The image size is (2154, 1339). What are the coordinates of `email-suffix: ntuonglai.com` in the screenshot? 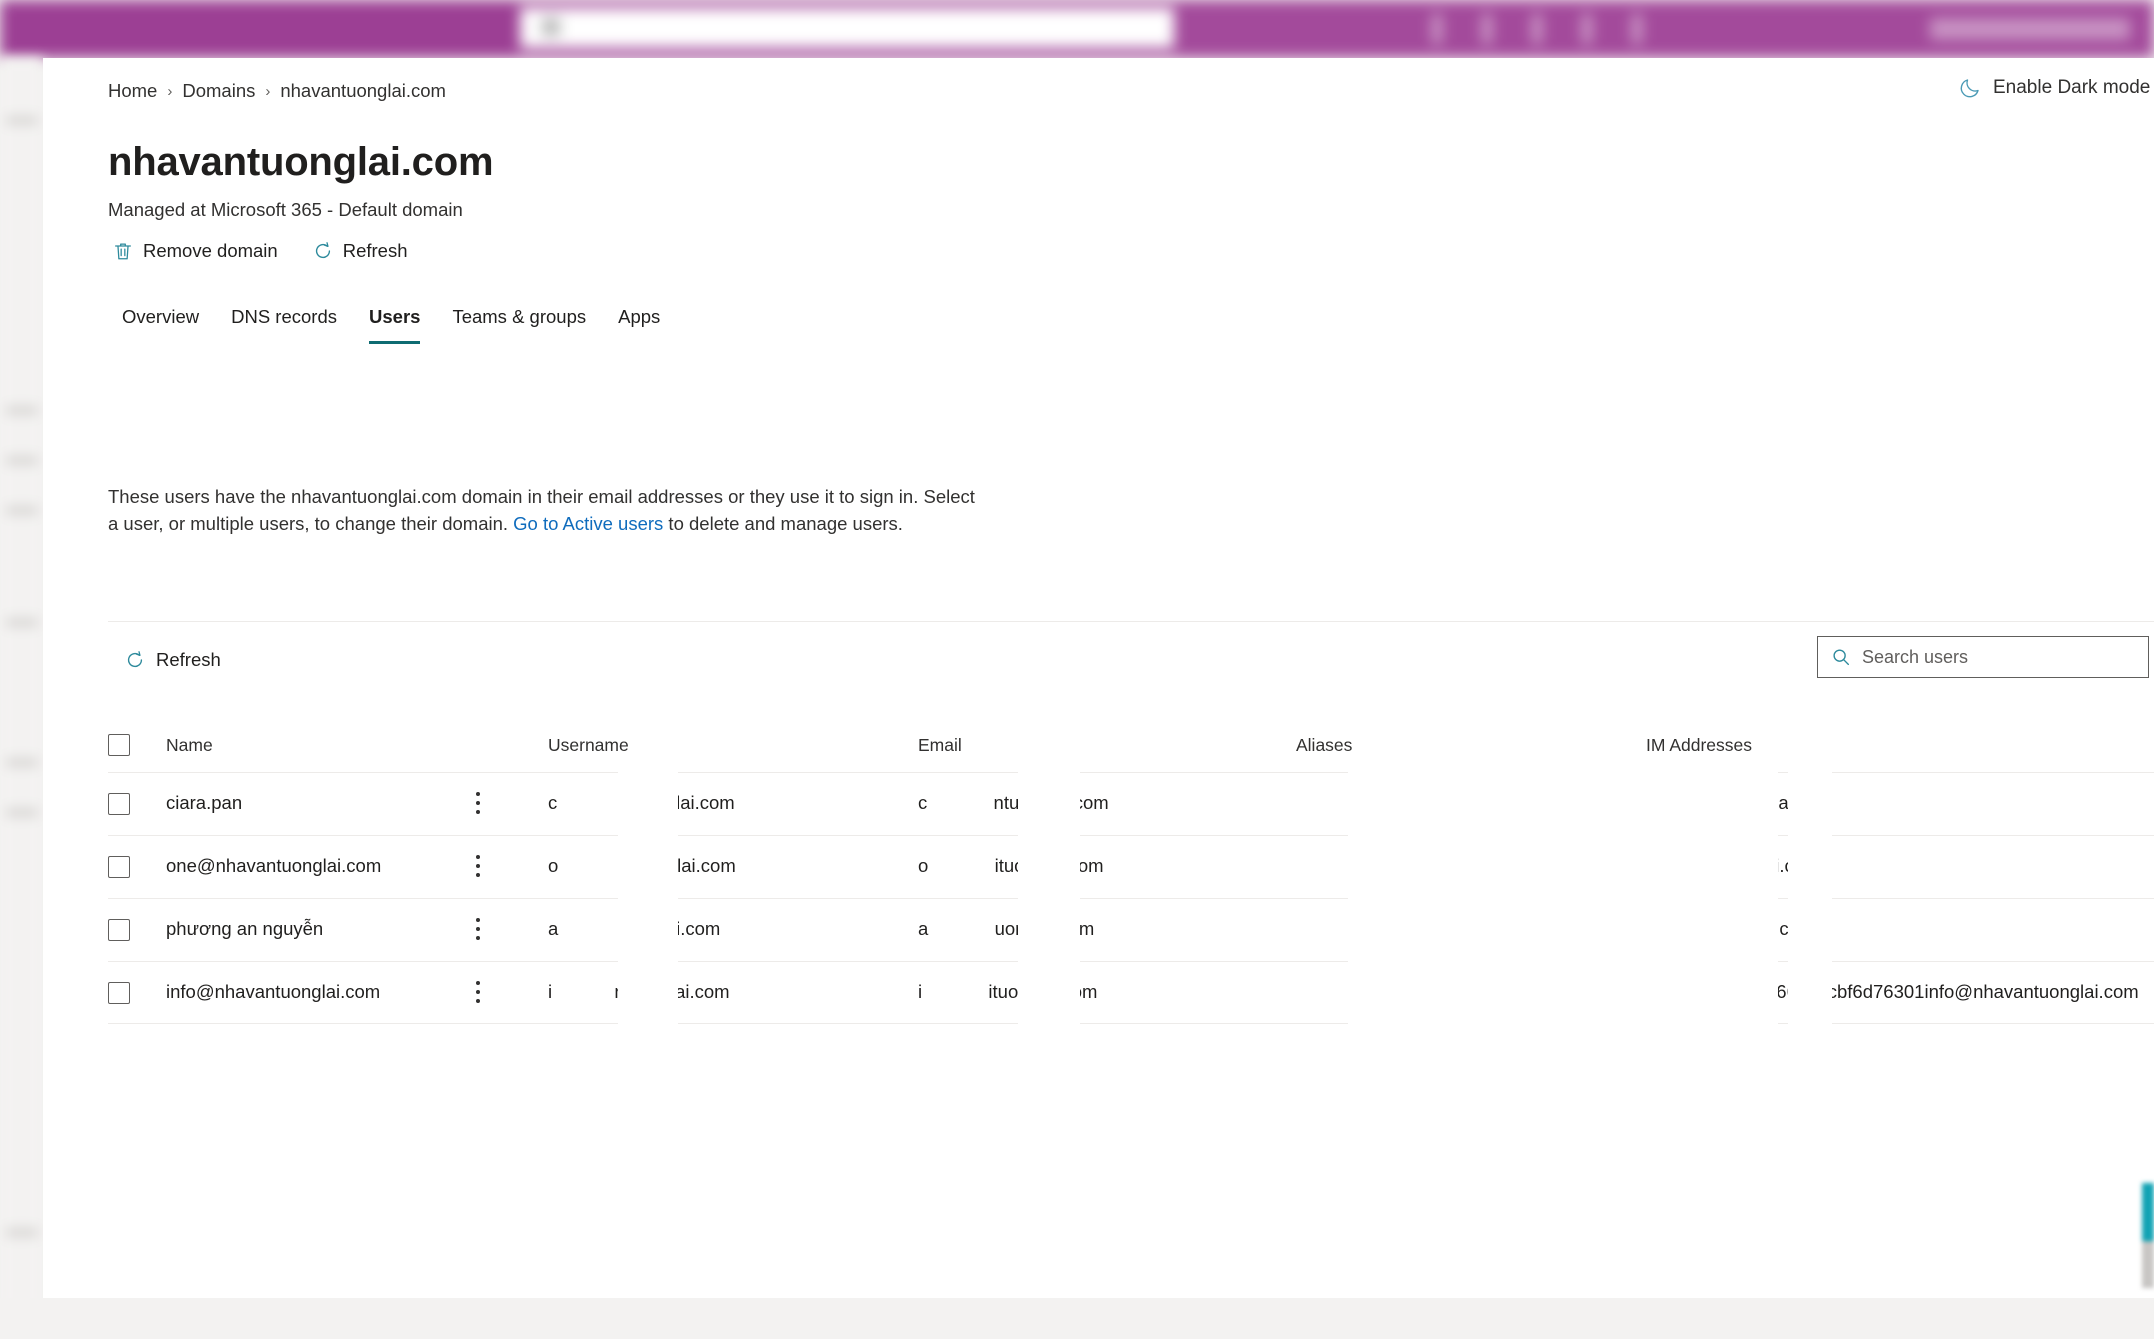 It's located at (1051, 802).